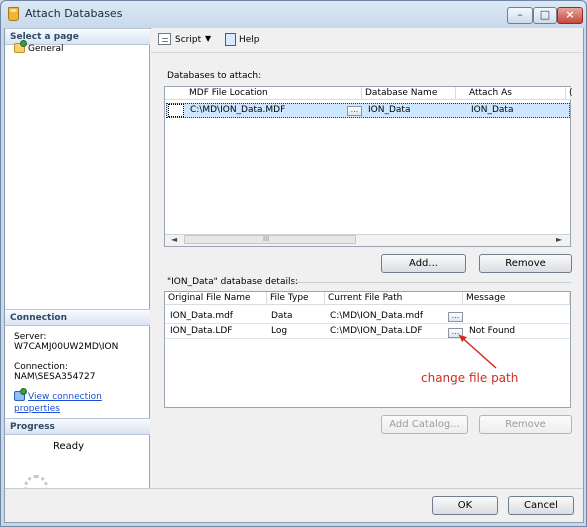 Image resolution: width=587 pixels, height=527 pixels. Describe the element at coordinates (66, 347) in the screenshot. I see `server-value: W7CAMJ00UW2MD\ION` at that location.